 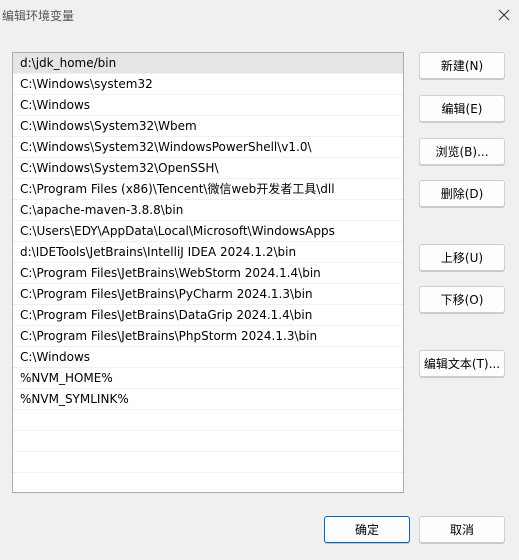 What do you see at coordinates (208, 378) in the screenshot?
I see `path-list-item: %NVM_HOME%` at bounding box center [208, 378].